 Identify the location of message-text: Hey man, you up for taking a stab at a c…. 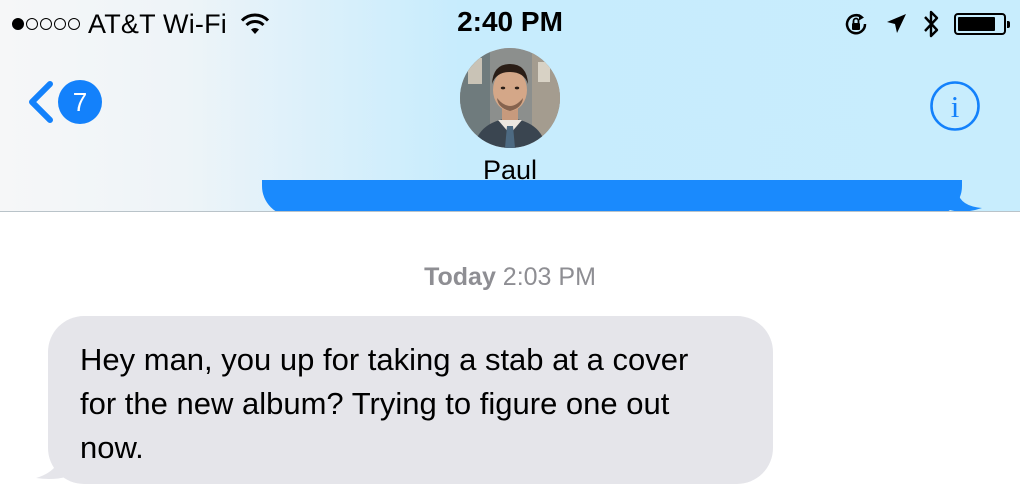
(384, 403).